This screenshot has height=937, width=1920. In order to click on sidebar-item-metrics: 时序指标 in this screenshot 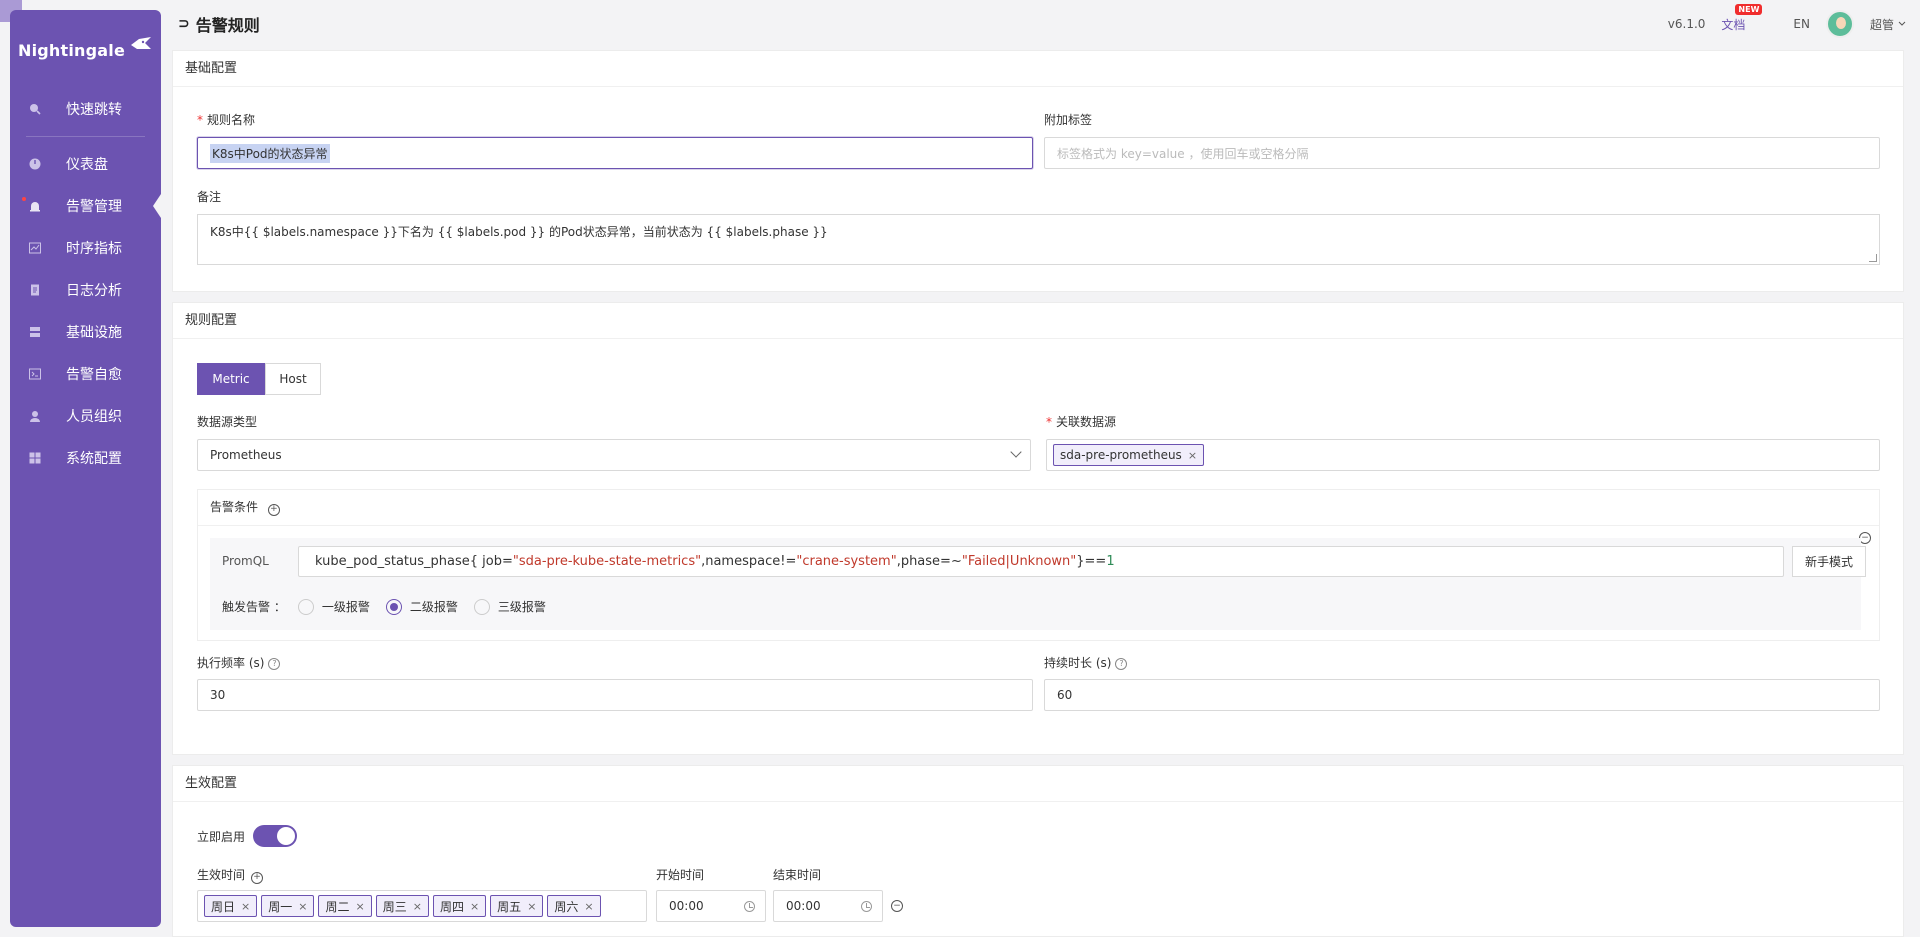, I will do `click(85, 248)`.